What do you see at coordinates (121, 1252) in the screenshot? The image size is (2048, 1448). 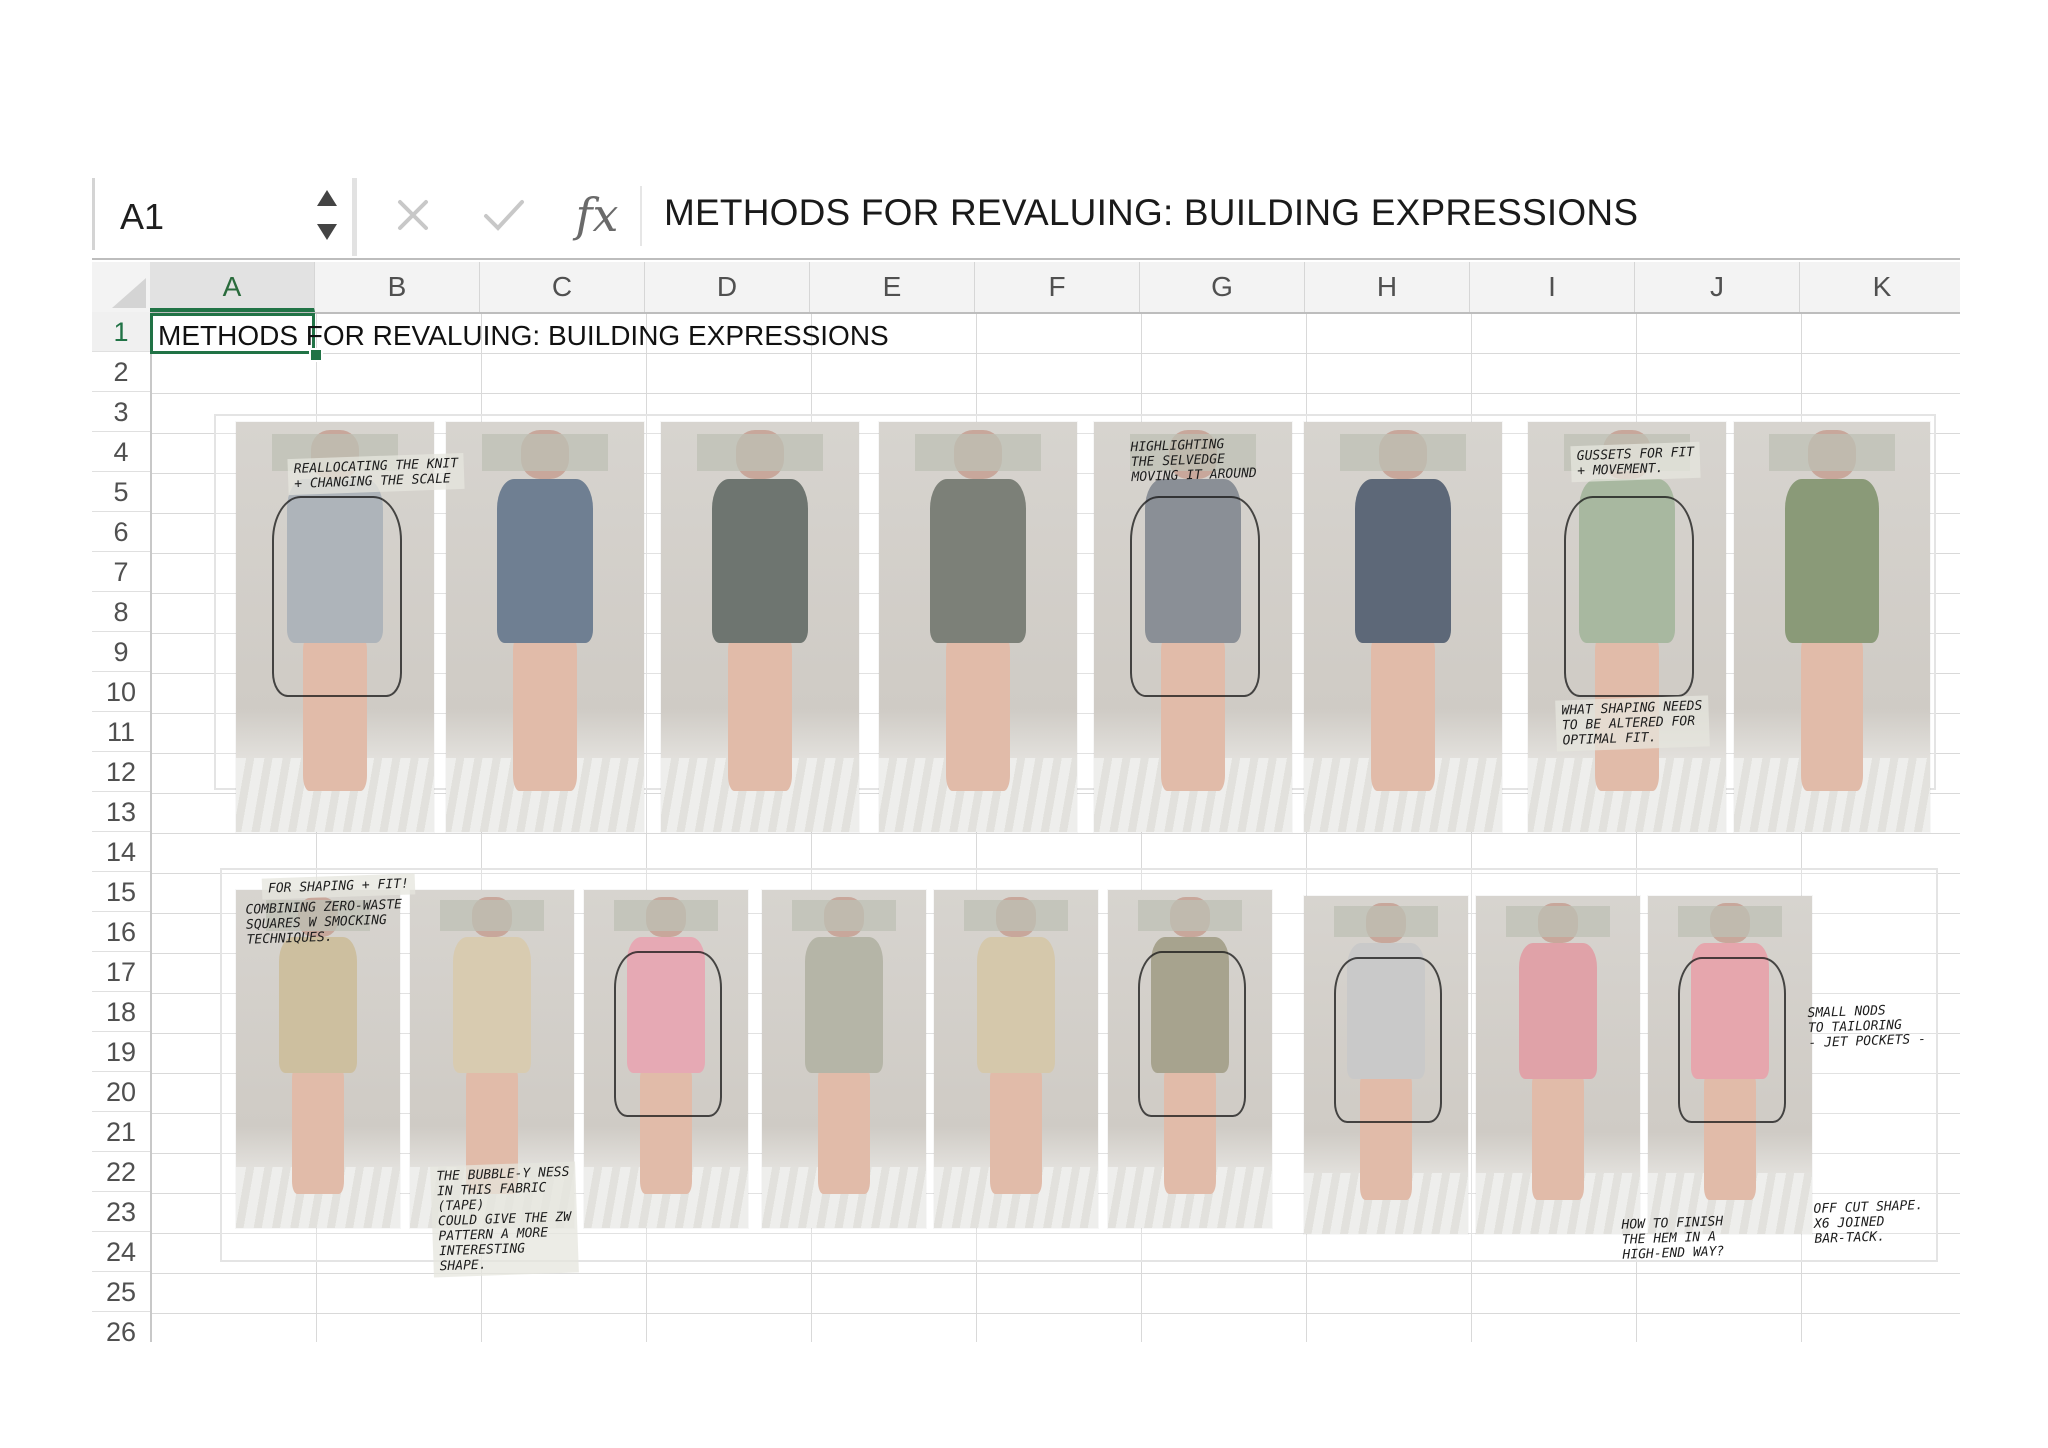 I see `row-header-24: 24` at bounding box center [121, 1252].